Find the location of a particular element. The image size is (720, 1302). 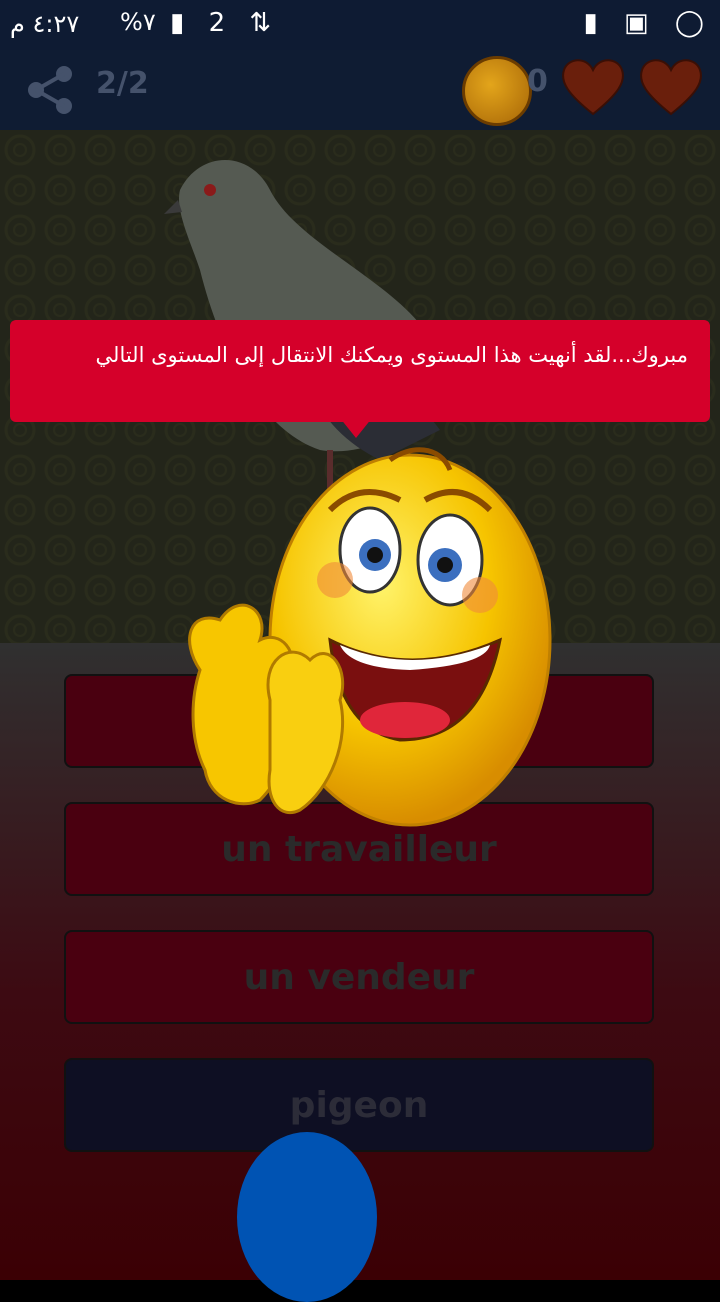

coin-icon is located at coordinates (497, 91).